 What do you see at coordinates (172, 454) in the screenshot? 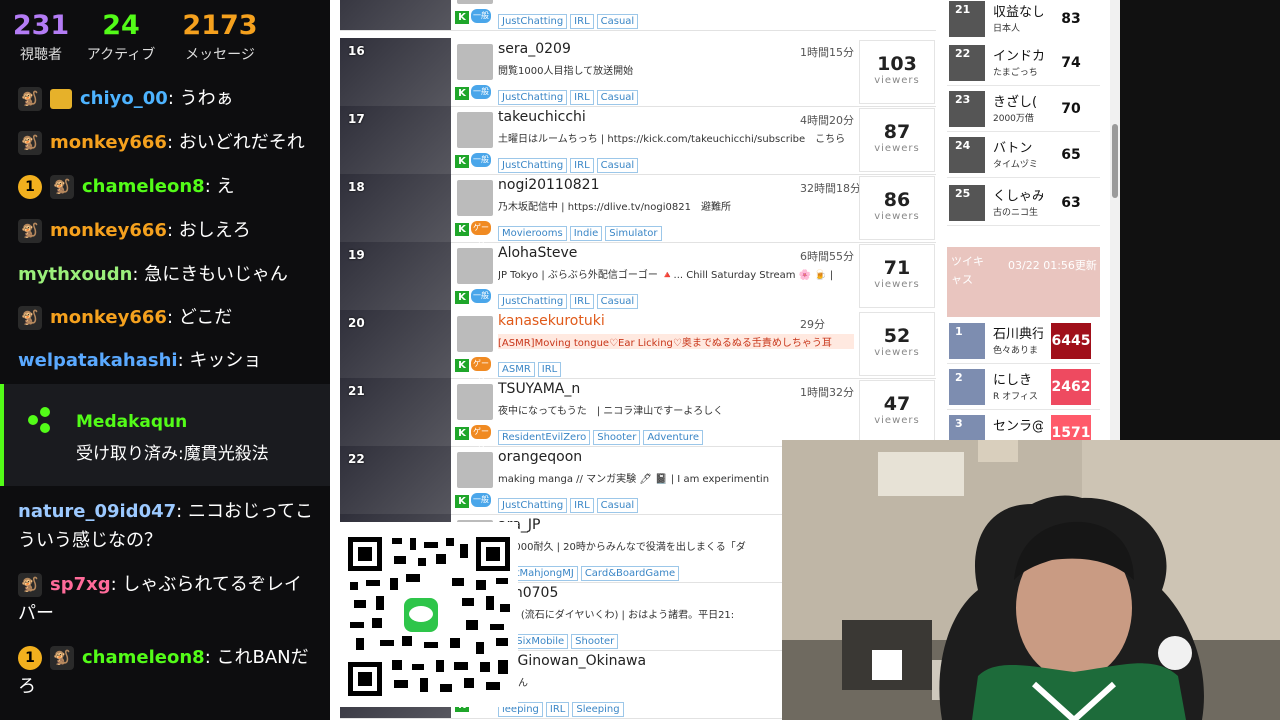
I see `sub-text: 受け取り済み:魔貫光殺法` at bounding box center [172, 454].